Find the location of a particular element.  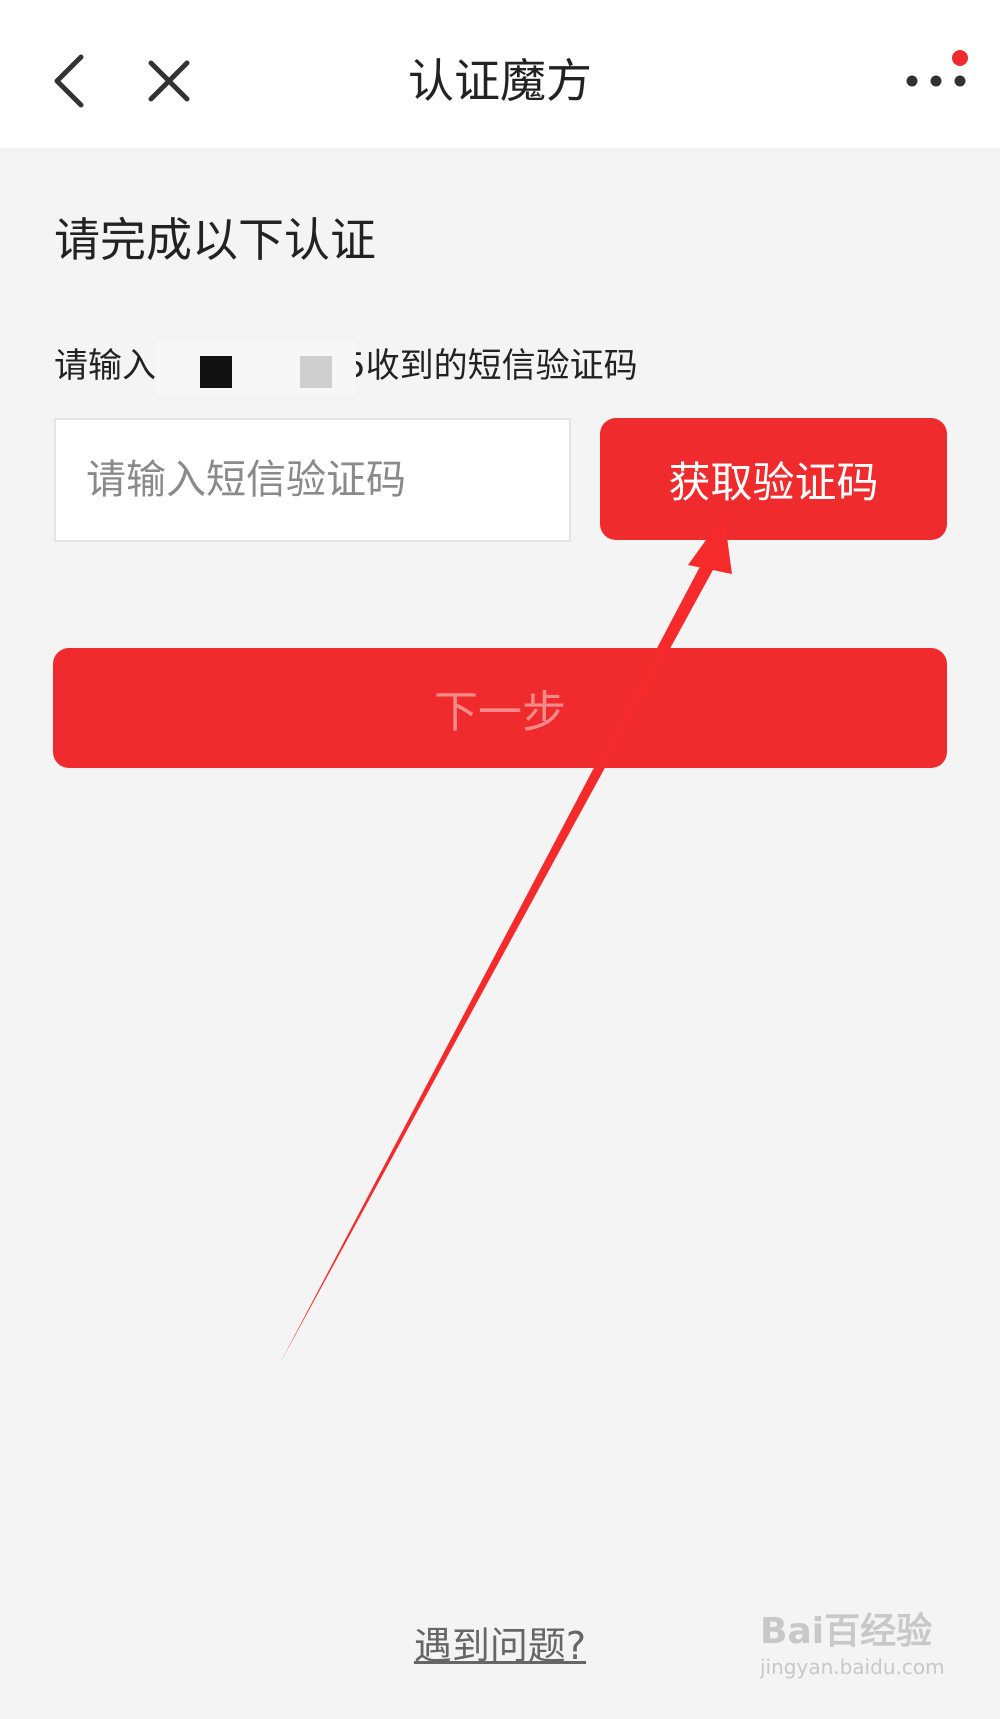

baidu-jingyan-watermark: Bai百经验 jingyan.baidu.com is located at coordinates (860, 1655).